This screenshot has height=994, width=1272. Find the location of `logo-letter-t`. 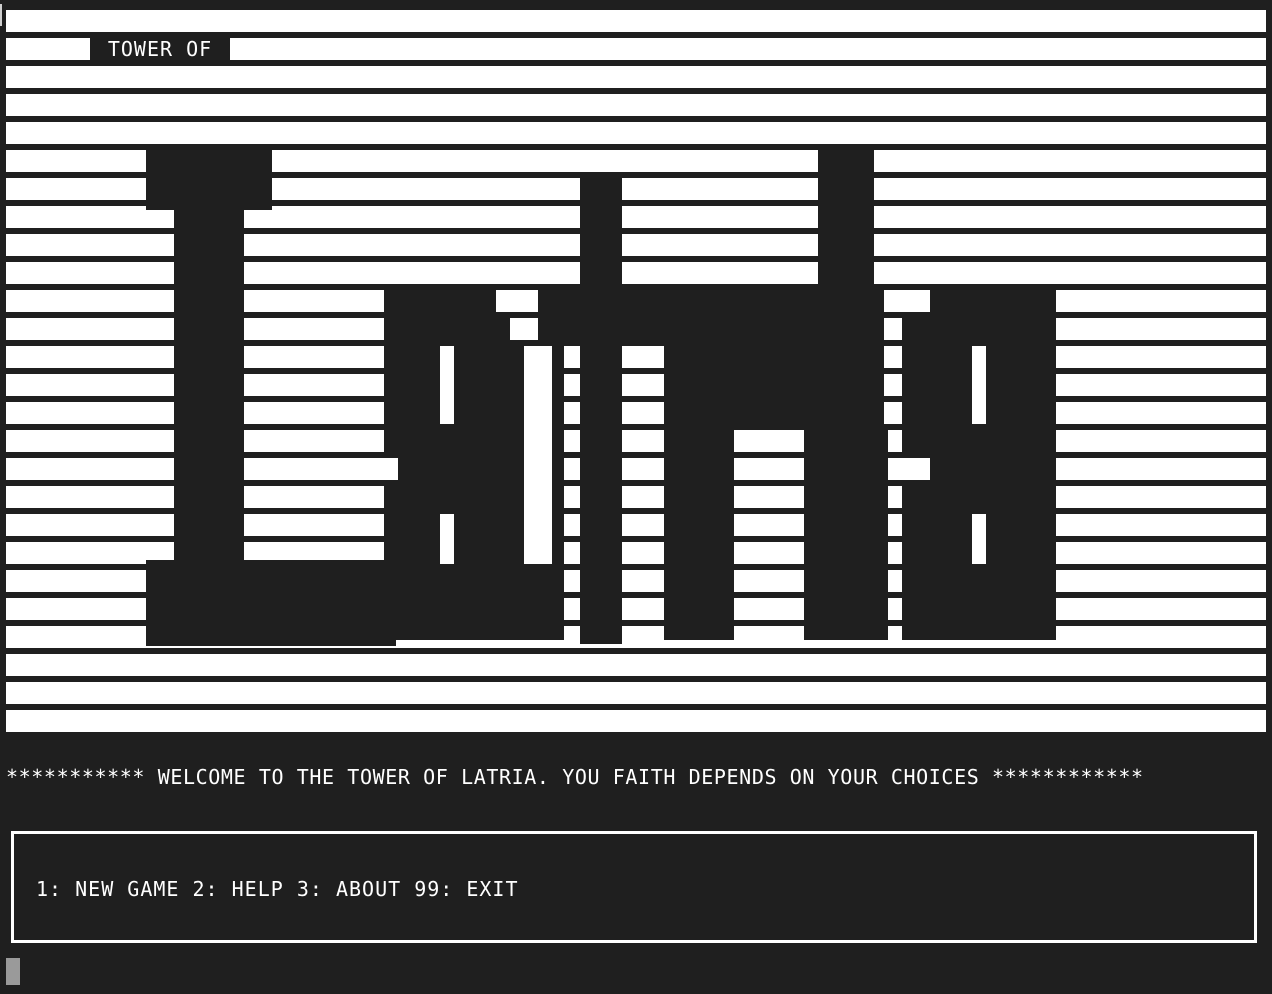

logo-letter-t is located at coordinates (601, 409).